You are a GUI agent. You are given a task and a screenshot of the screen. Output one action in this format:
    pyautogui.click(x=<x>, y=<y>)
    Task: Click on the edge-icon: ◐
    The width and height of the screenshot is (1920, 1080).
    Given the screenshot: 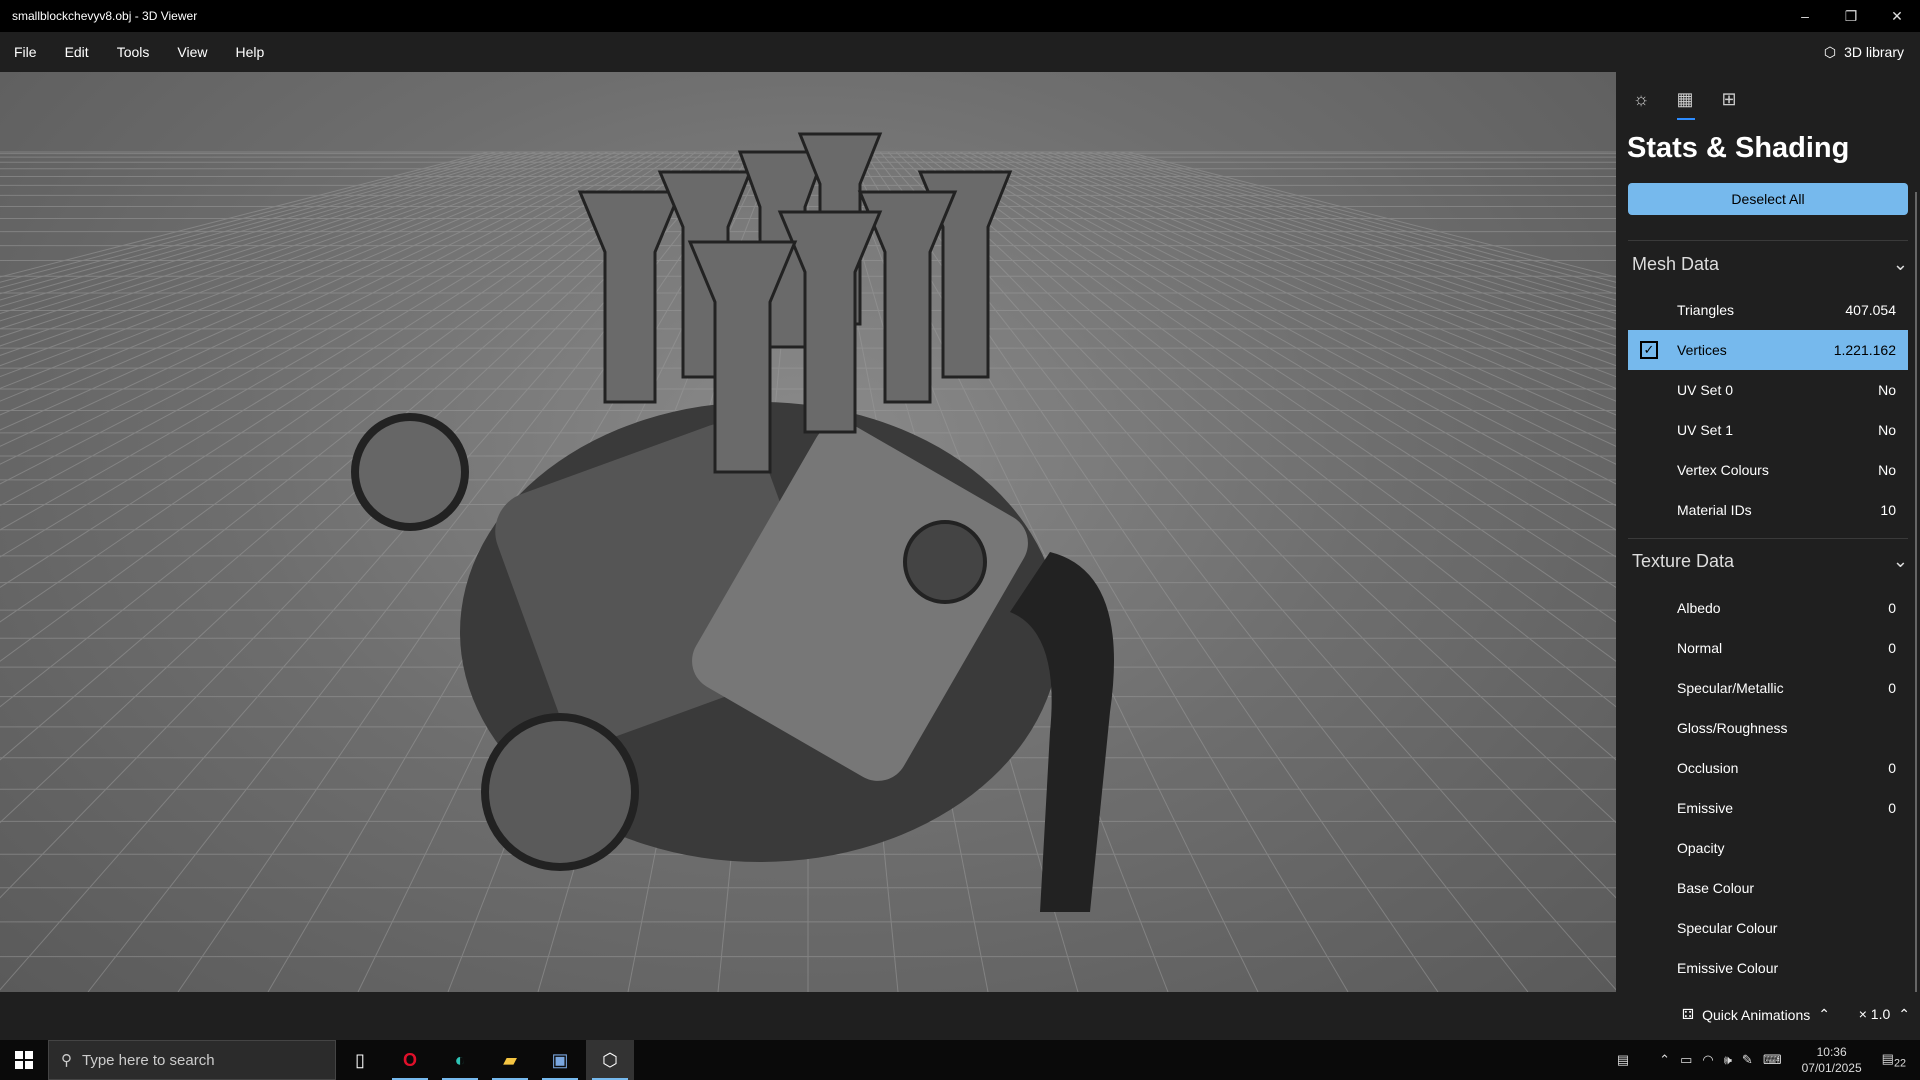 What is the action you would take?
    pyautogui.click(x=460, y=1060)
    